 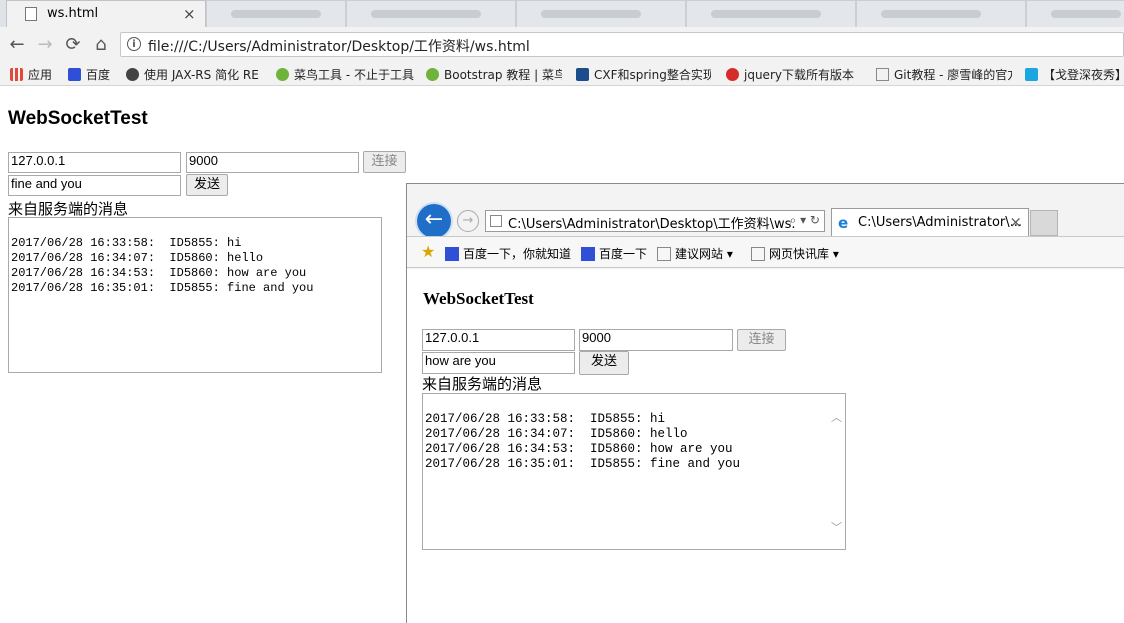 What do you see at coordinates (134, 44) in the screenshot?
I see `info-icon: i` at bounding box center [134, 44].